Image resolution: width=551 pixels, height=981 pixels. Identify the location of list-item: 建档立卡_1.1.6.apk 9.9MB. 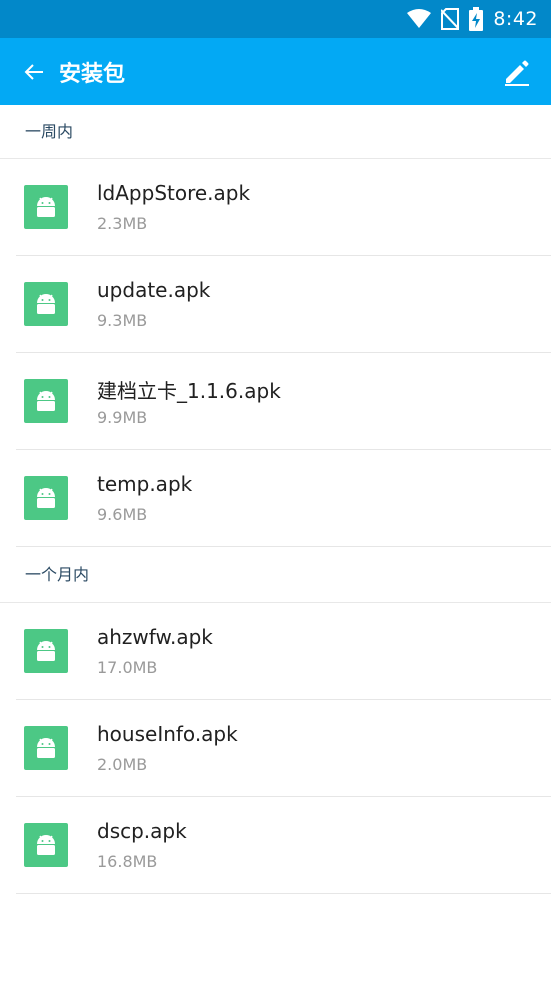
(283, 401).